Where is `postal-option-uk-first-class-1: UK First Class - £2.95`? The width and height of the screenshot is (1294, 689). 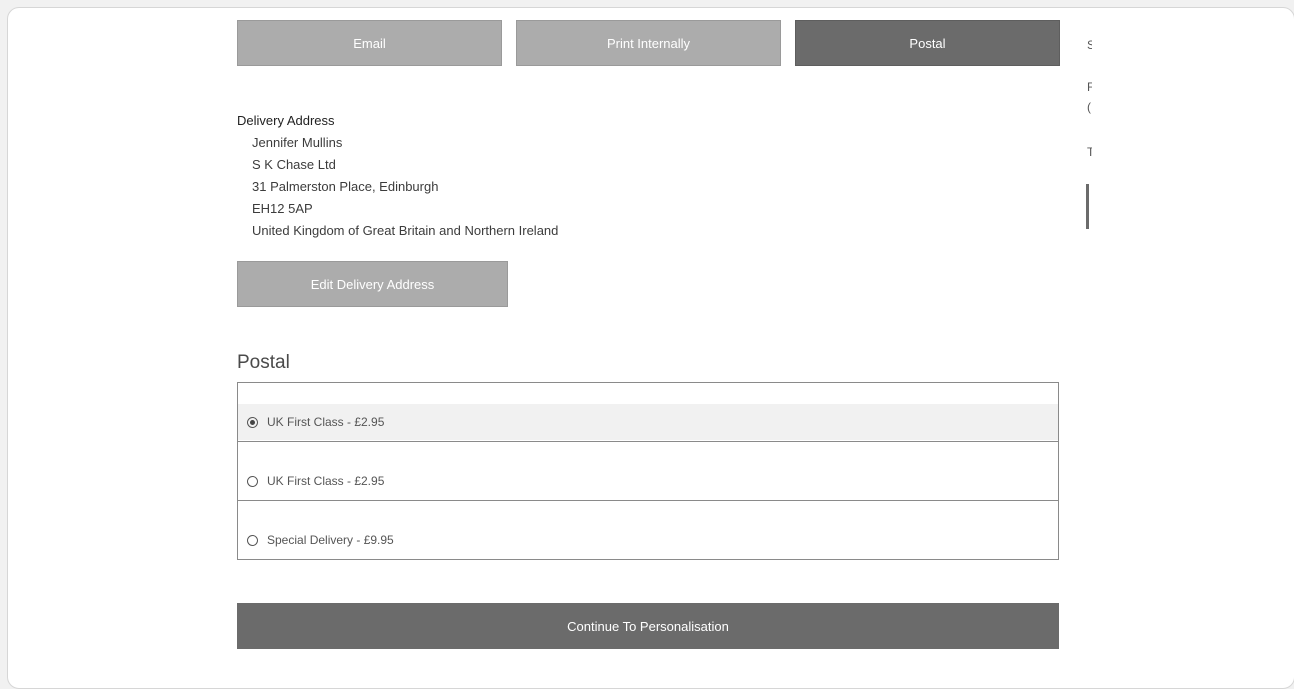 postal-option-uk-first-class-1: UK First Class - £2.95 is located at coordinates (648, 422).